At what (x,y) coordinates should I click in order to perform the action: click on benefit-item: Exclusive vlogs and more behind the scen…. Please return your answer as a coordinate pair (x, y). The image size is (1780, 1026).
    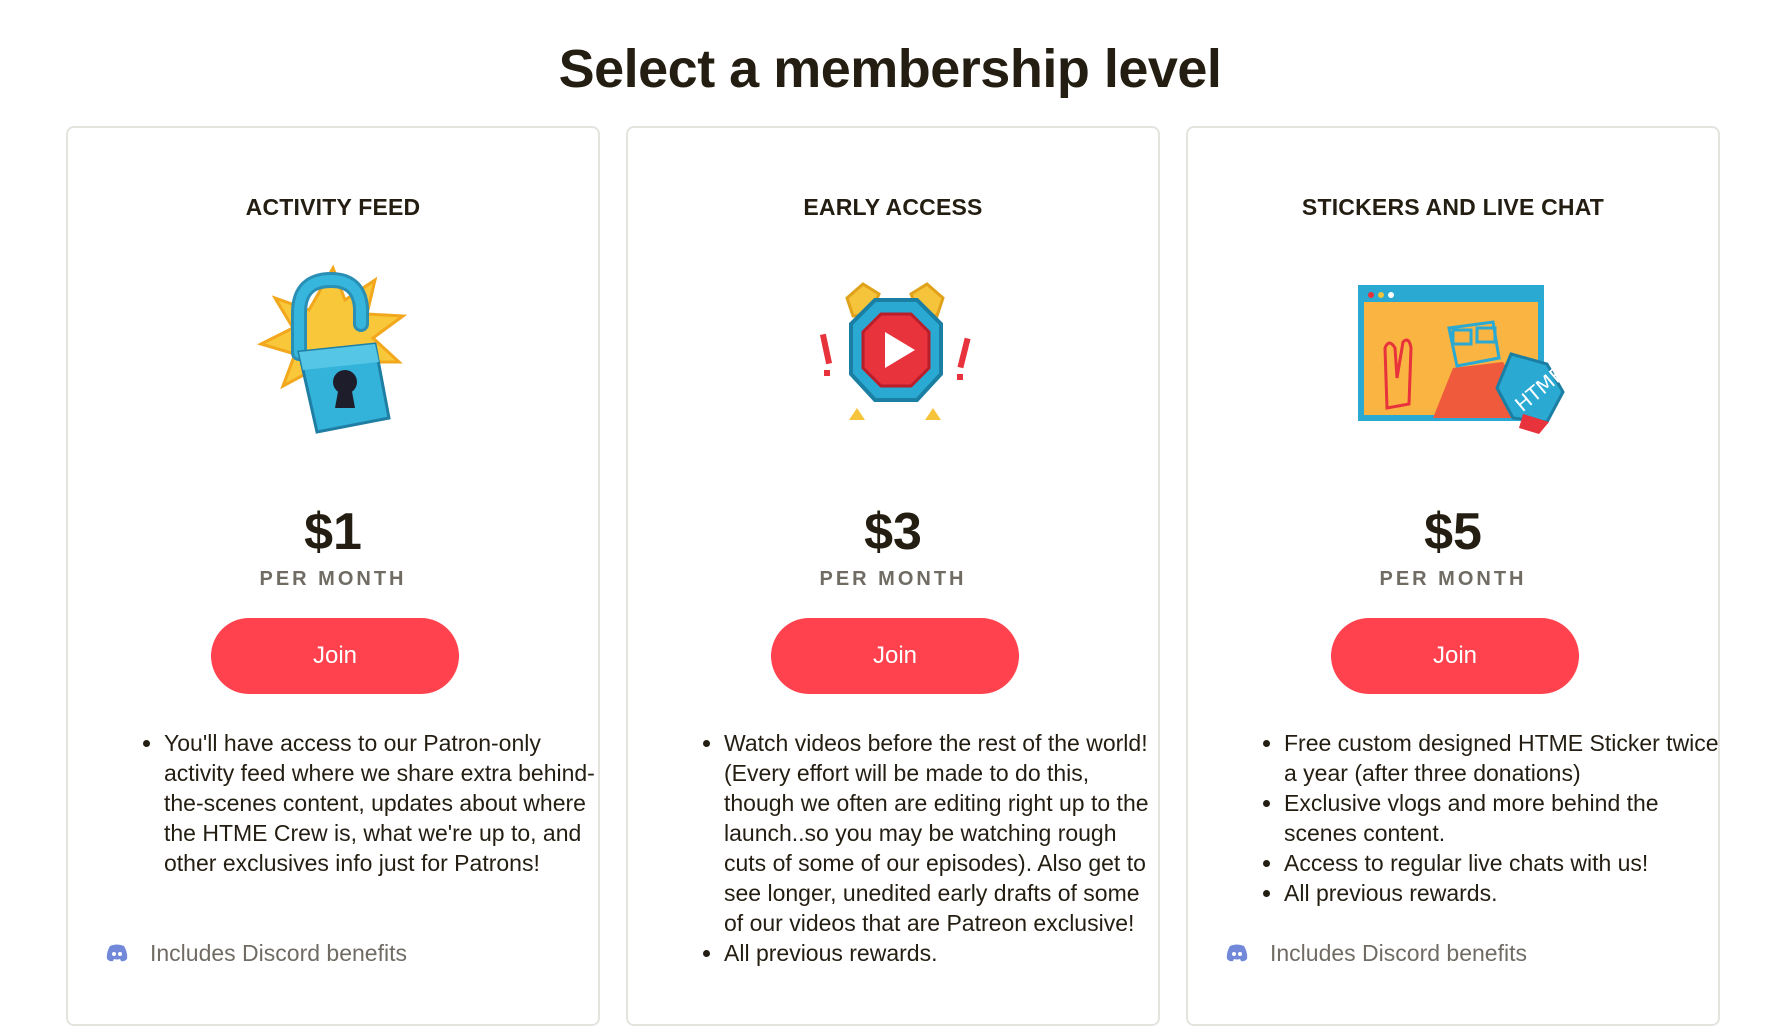
    Looking at the image, I should click on (1504, 818).